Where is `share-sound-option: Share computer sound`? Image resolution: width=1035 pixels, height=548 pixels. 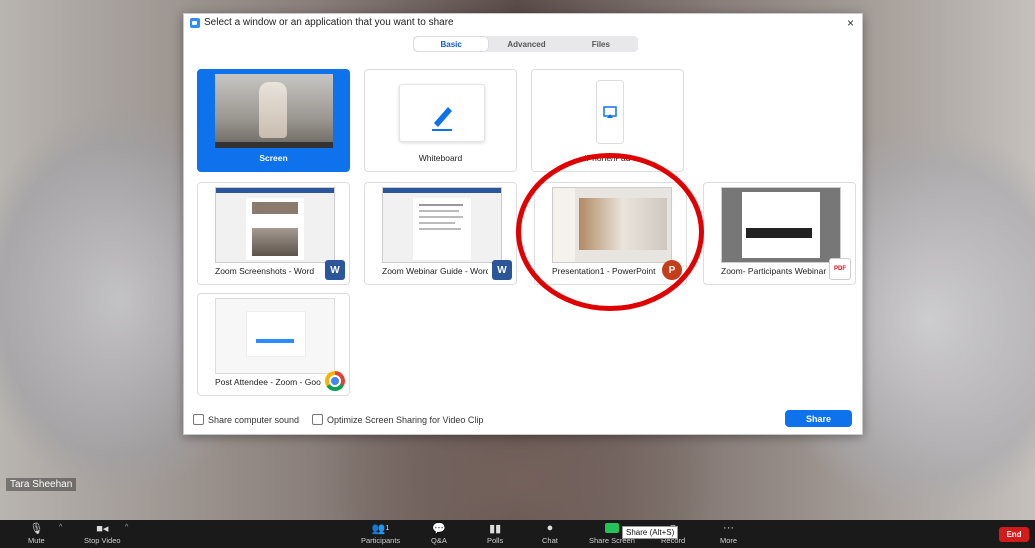 share-sound-option: Share computer sound is located at coordinates (246, 419).